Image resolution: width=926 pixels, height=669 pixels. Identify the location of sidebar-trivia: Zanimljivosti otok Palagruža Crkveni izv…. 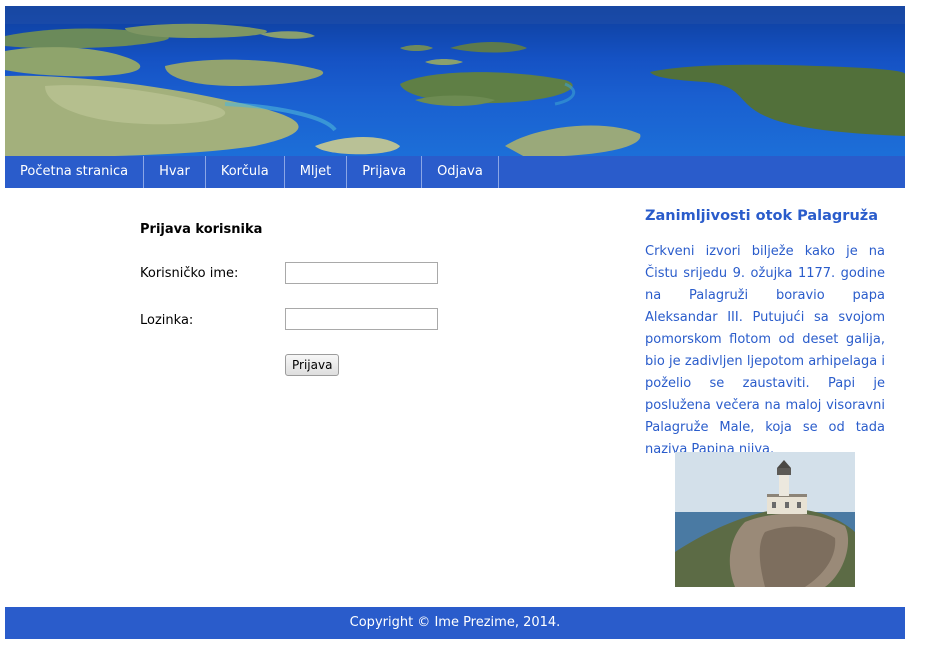
(765, 397).